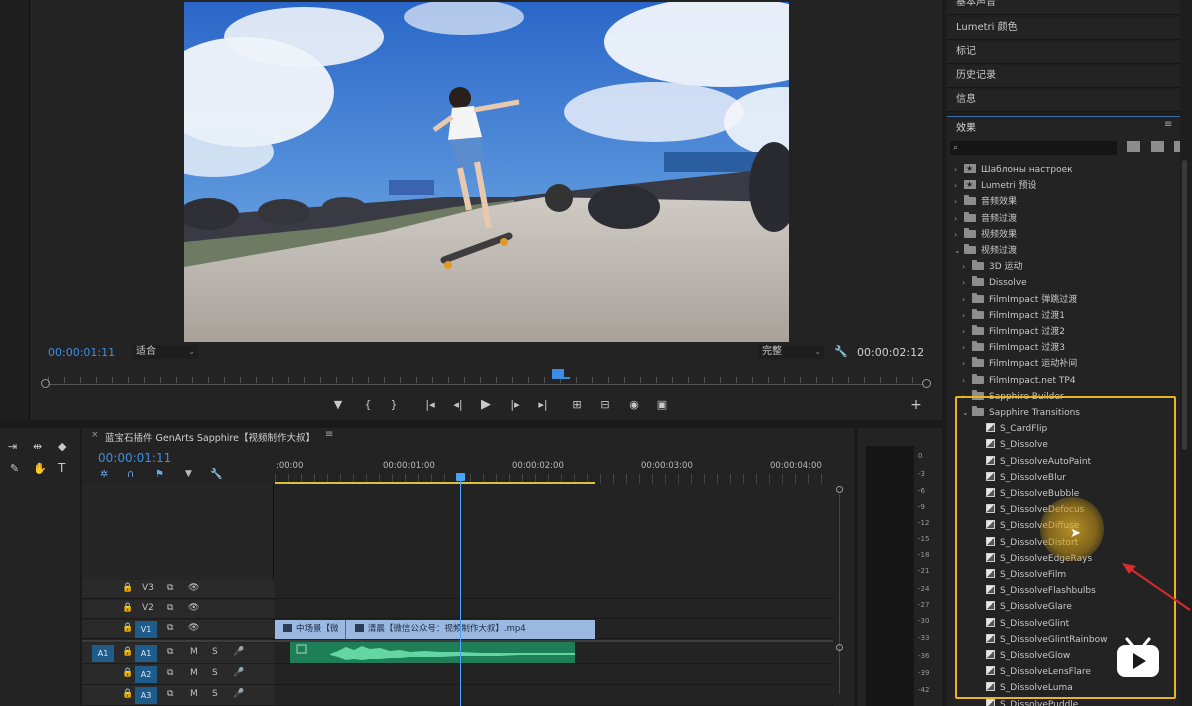 This screenshot has width=1192, height=706. What do you see at coordinates (1019, 300) in the screenshot?
I see `effects-folder: › FilmImpact 弹跳过渡` at bounding box center [1019, 300].